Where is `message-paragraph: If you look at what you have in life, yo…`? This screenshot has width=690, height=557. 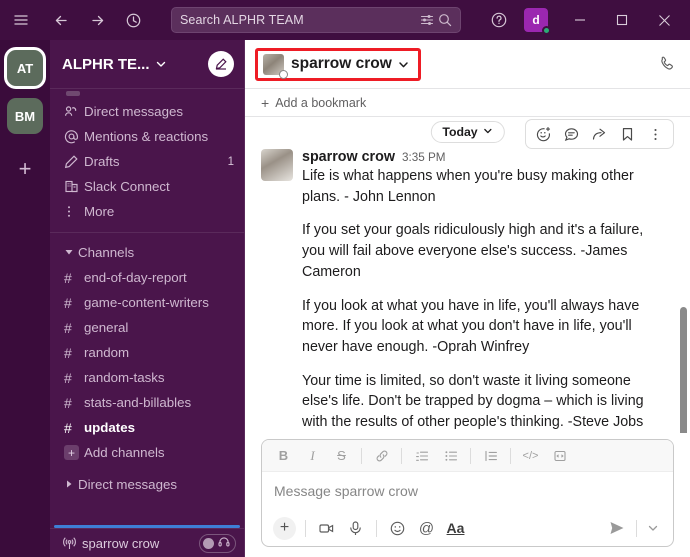 message-paragraph: If you look at what you have in life, yo… is located at coordinates (471, 326).